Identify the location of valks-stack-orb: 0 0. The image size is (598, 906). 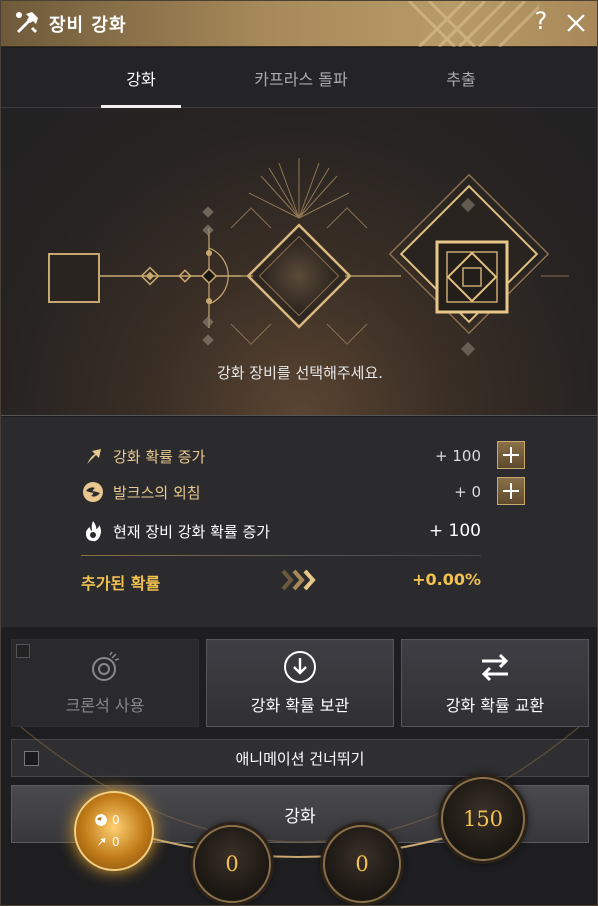
(114, 831).